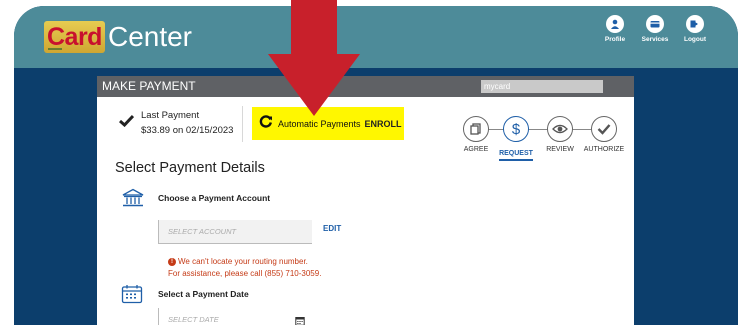  I want to click on last-payment: Last Payment $33.89 on 02/15/2023, so click(176, 123).